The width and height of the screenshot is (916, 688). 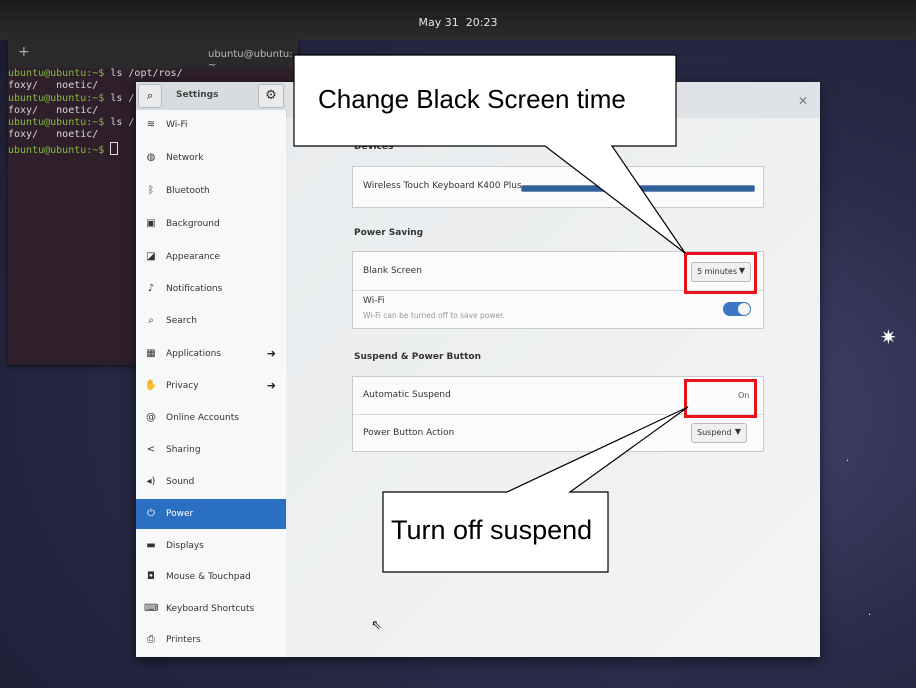 What do you see at coordinates (492, 530) in the screenshot?
I see `callout-bottom-text: Turn off suspend` at bounding box center [492, 530].